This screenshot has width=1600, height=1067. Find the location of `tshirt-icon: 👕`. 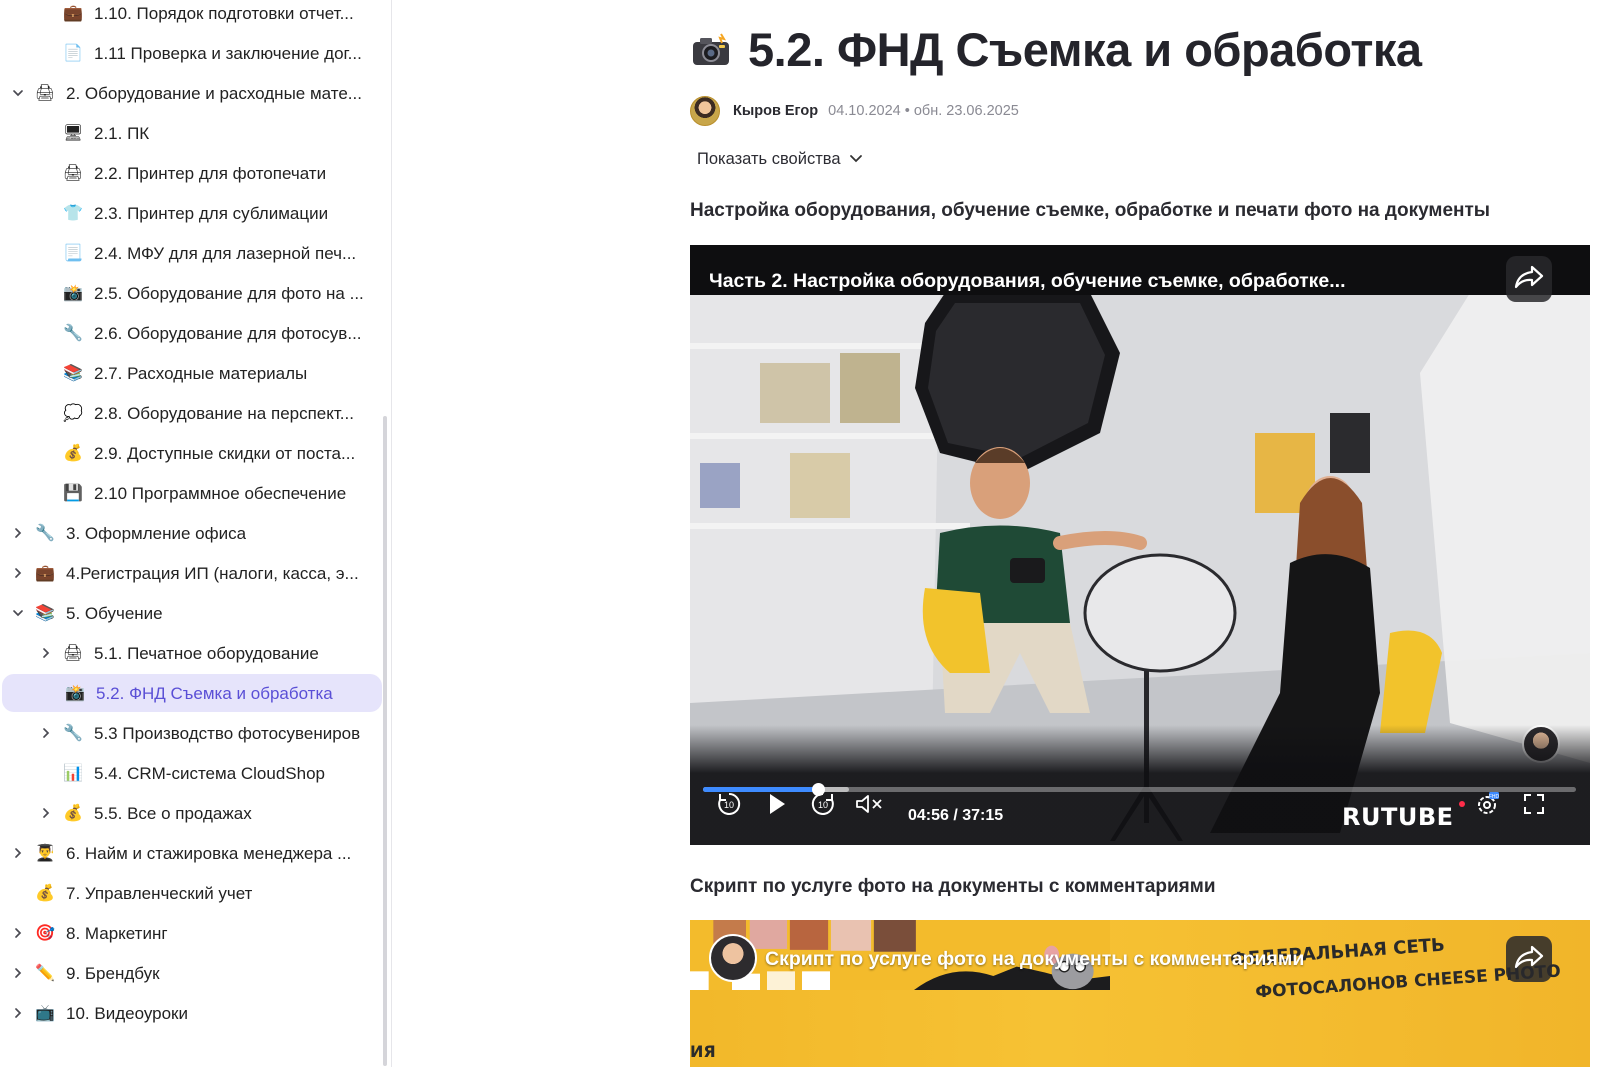

tshirt-icon: 👕 is located at coordinates (73, 213).